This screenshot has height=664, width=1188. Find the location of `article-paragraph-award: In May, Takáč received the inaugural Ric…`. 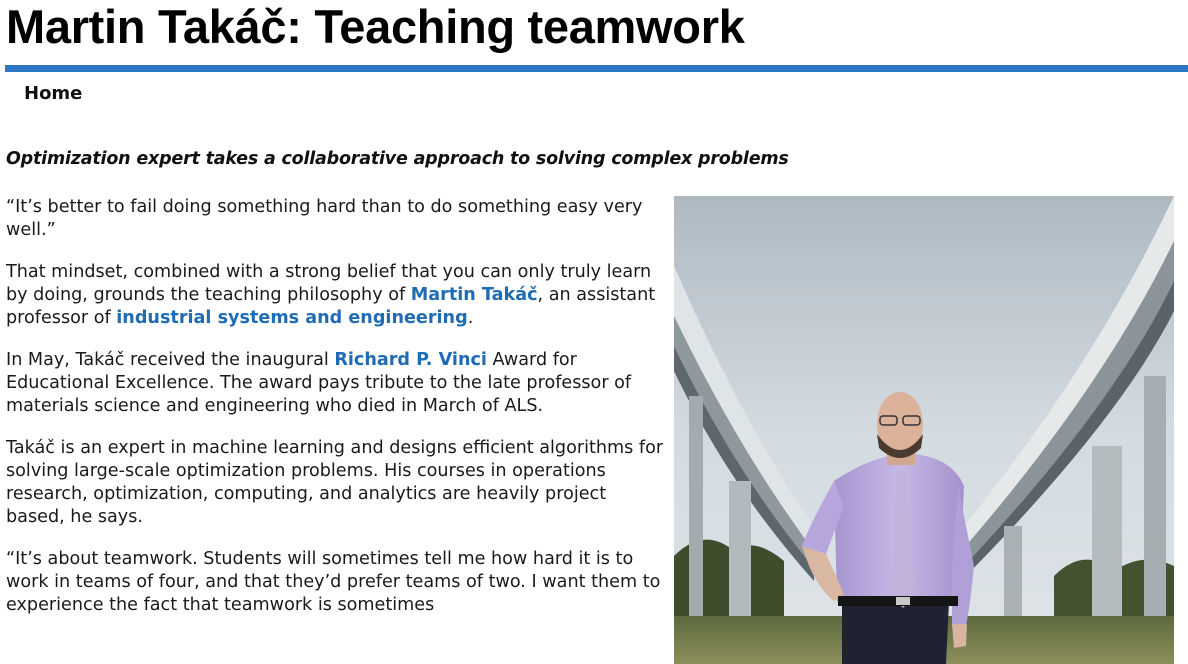

article-paragraph-award: In May, Takáč received the inaugural Ric… is located at coordinates (336, 383).